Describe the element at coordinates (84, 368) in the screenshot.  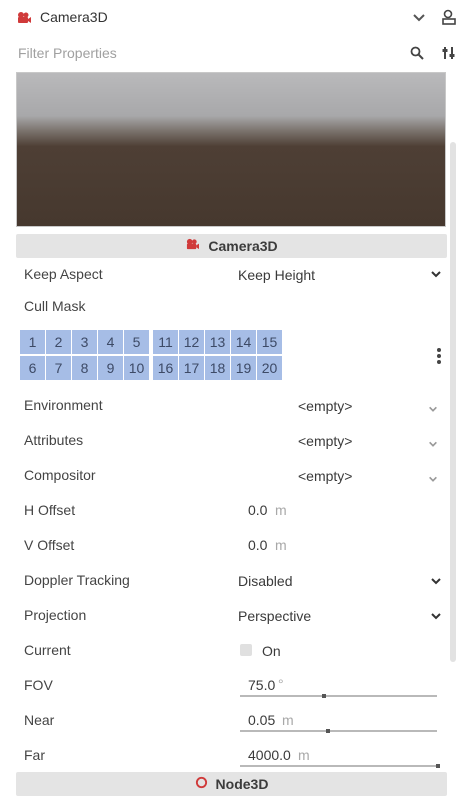
I see `cull-layer-8: 8` at that location.